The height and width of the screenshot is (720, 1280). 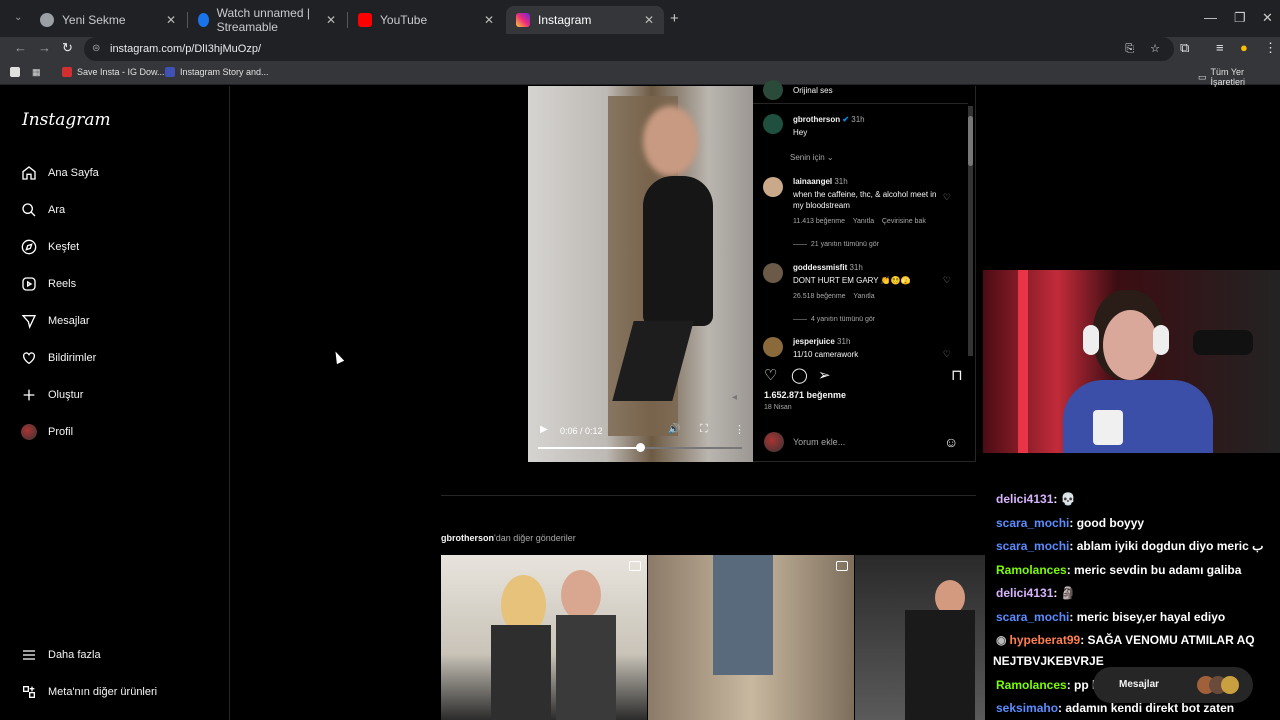 I want to click on like-icon: ♡, so click(x=770, y=375).